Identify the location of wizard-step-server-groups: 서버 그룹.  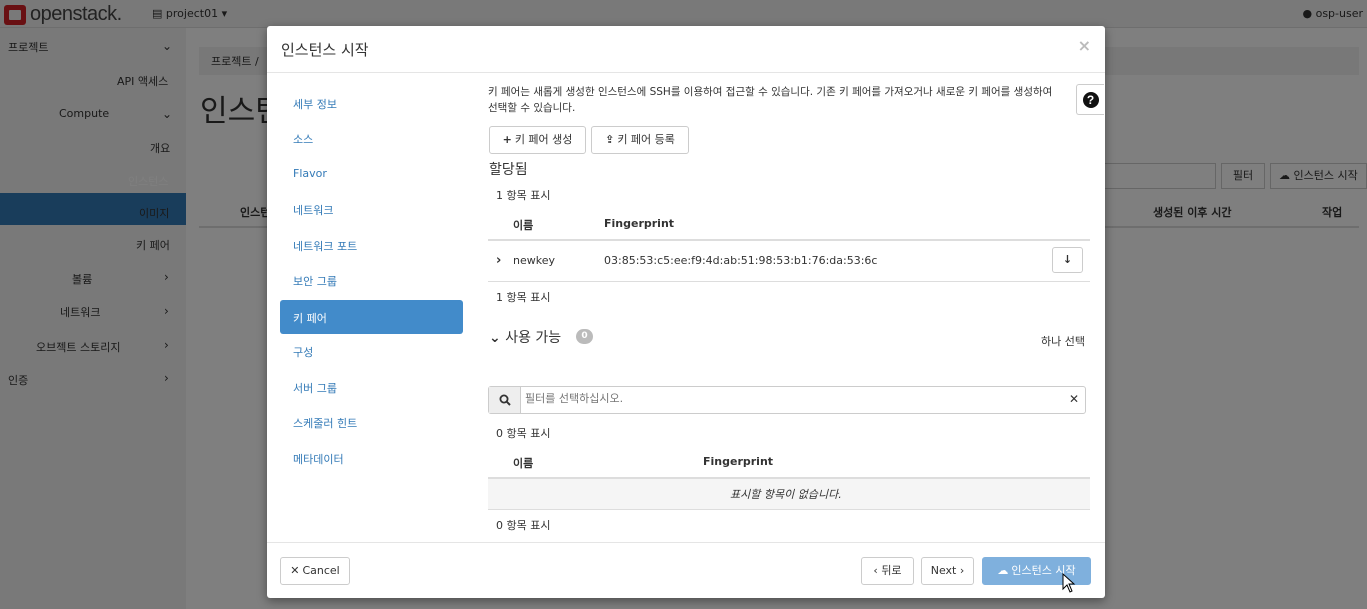
(371, 387).